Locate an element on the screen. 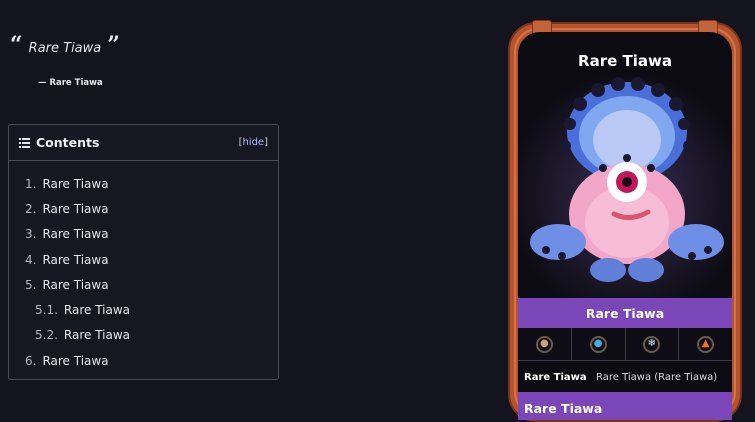 The width and height of the screenshot is (755, 422). left-wing is located at coordinates (558, 242).